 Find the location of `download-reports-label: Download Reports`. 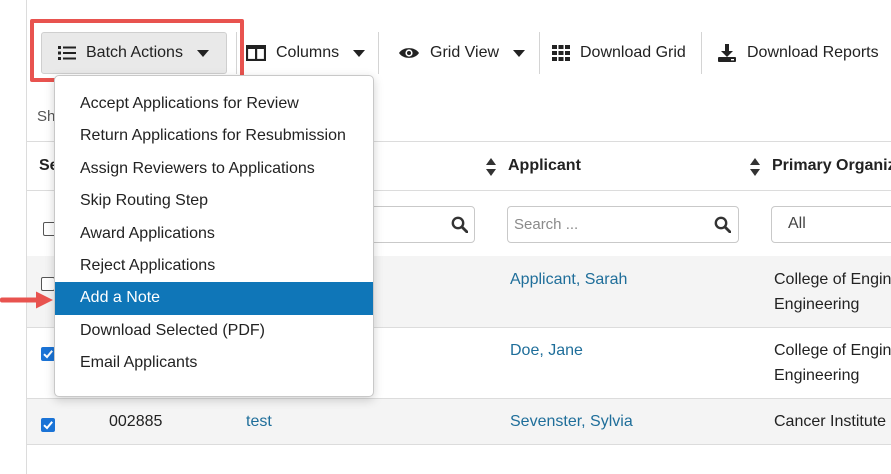

download-reports-label: Download Reports is located at coordinates (813, 52).